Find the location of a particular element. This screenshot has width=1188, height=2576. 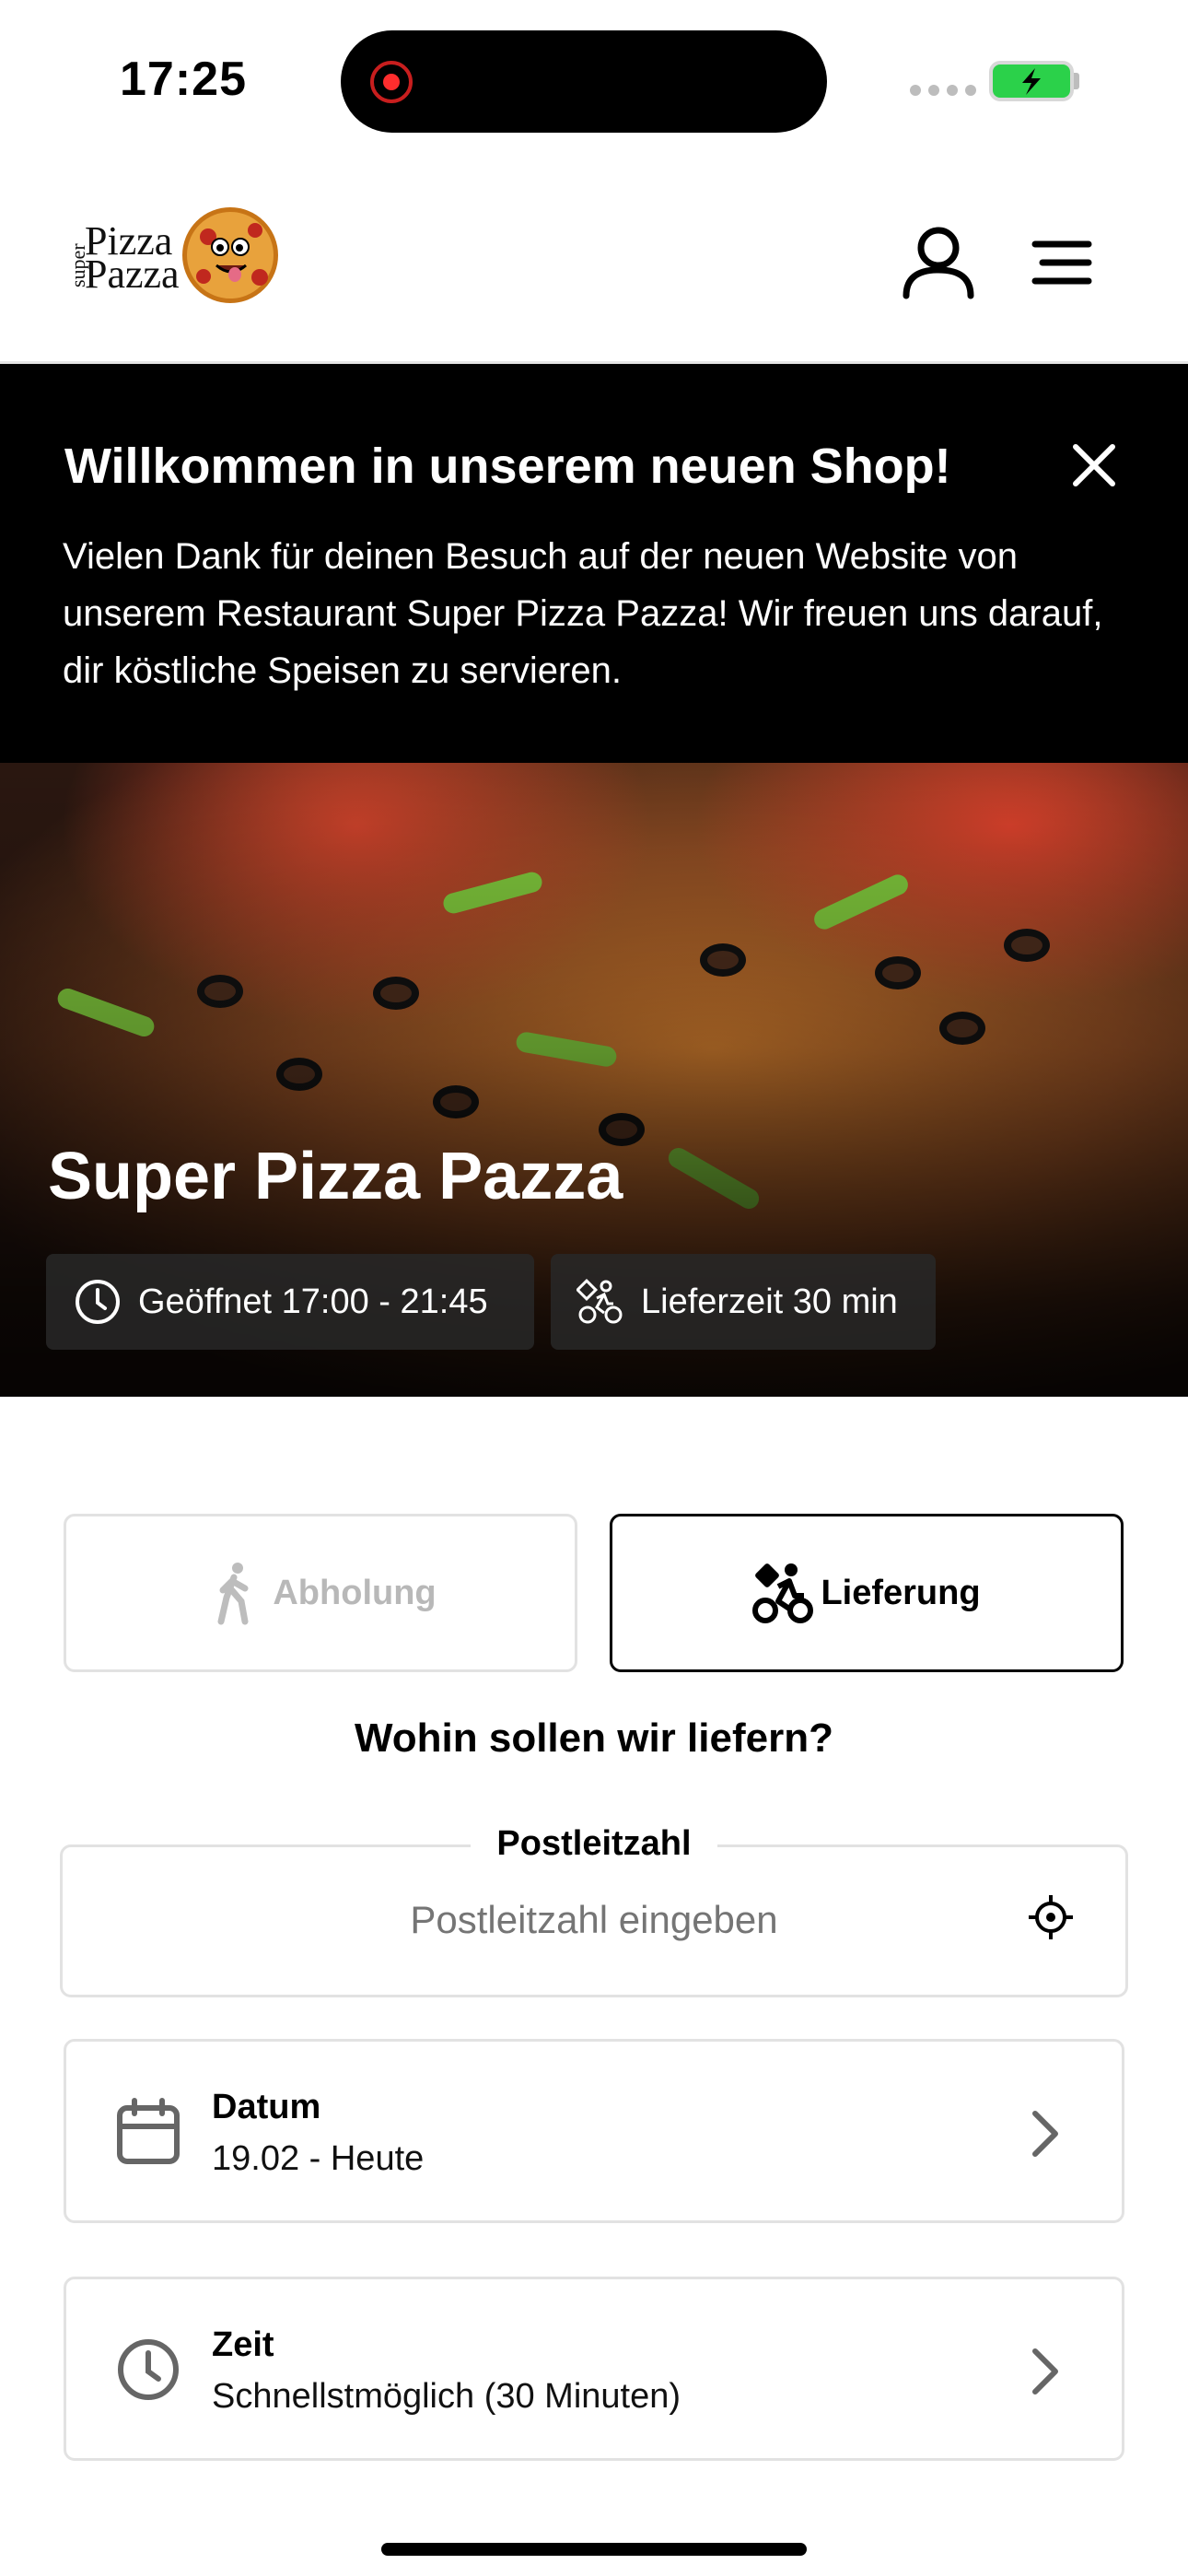

signal-icon is located at coordinates (943, 90).